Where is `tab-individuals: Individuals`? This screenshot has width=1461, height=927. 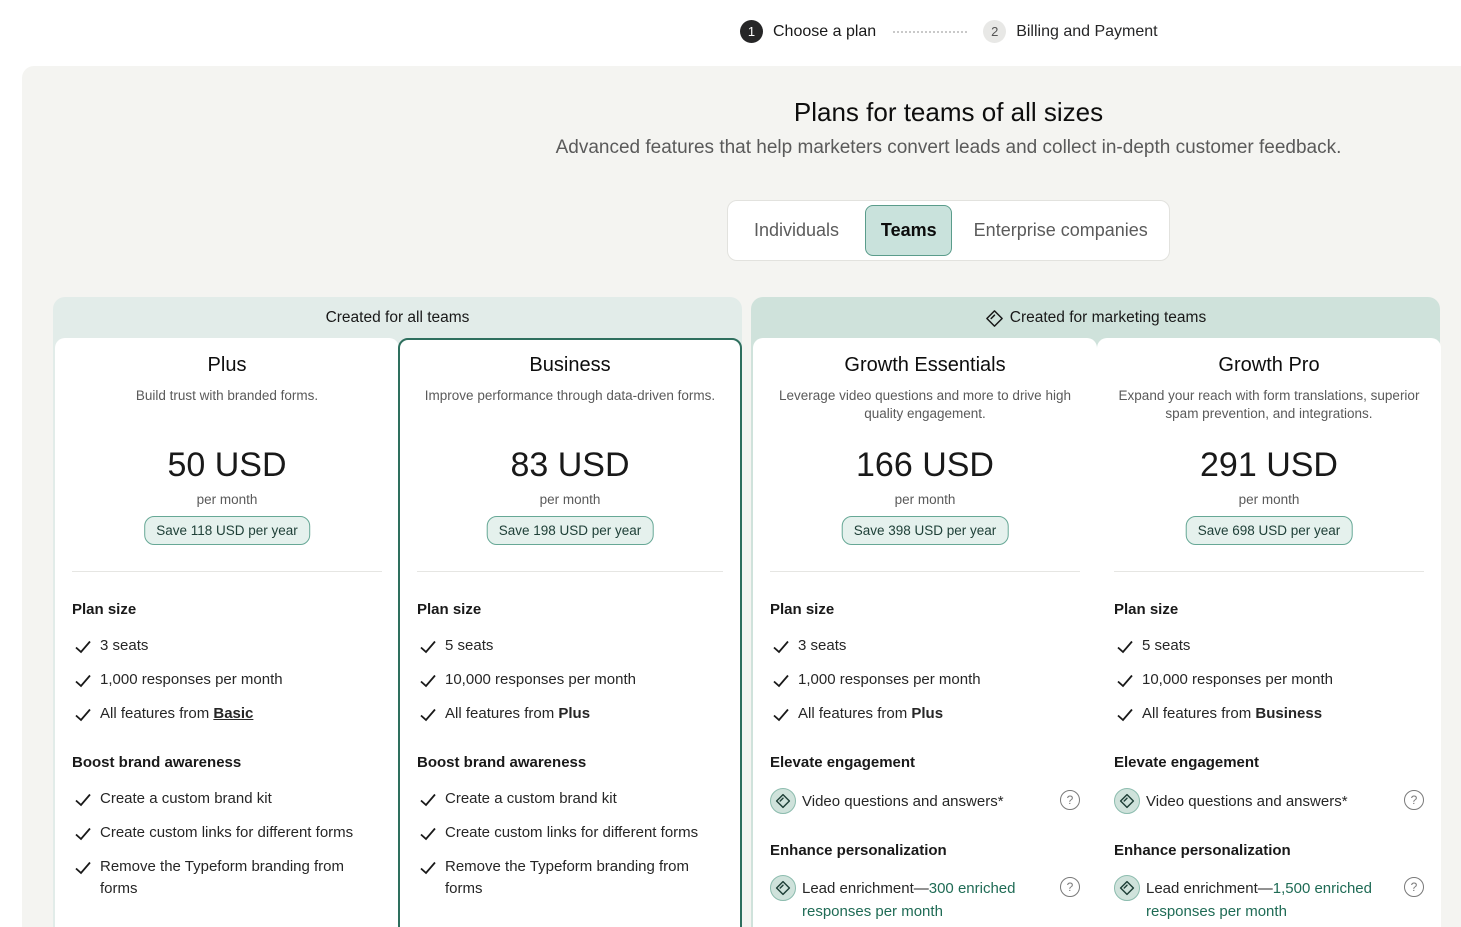
tab-individuals: Individuals is located at coordinates (796, 230).